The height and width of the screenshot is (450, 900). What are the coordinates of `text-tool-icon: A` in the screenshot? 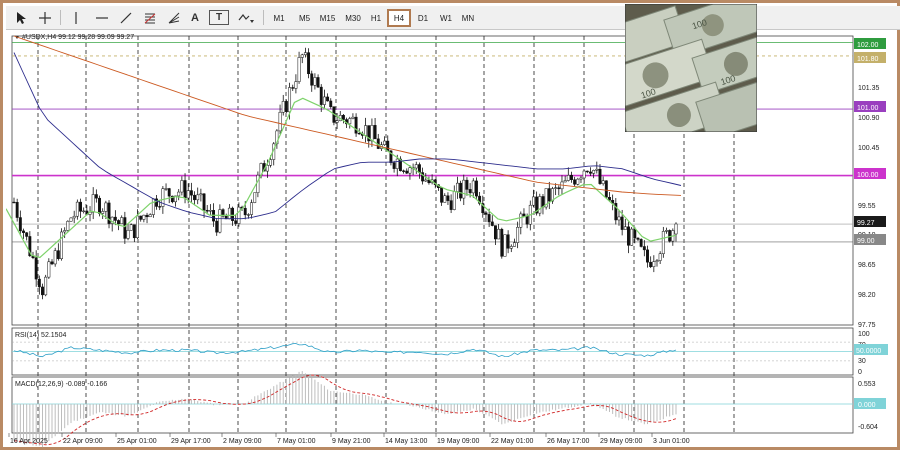 It's located at (195, 17).